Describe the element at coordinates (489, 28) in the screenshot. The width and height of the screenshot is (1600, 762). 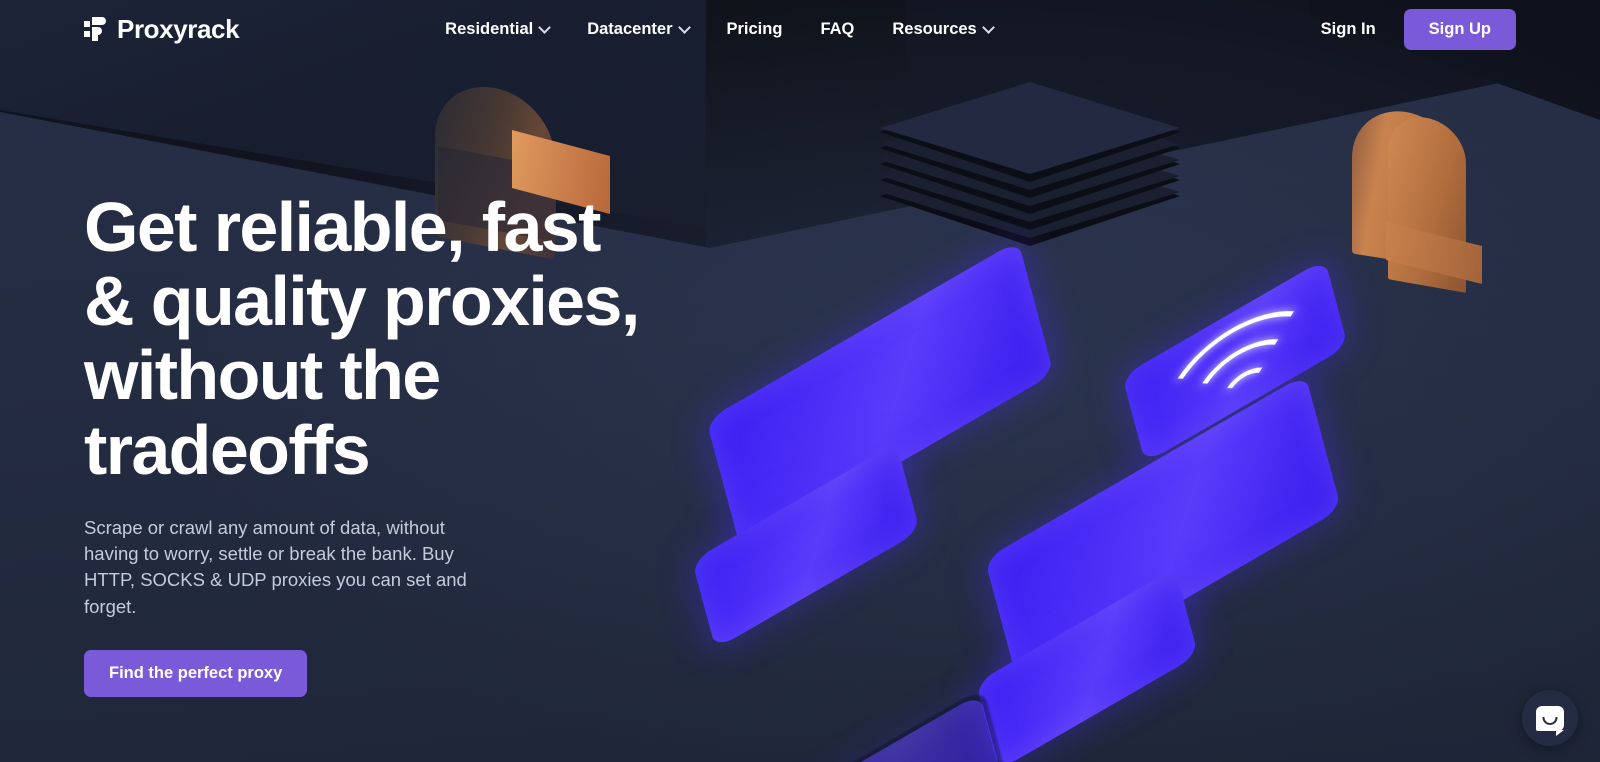
I see `nav-label: Residential` at that location.